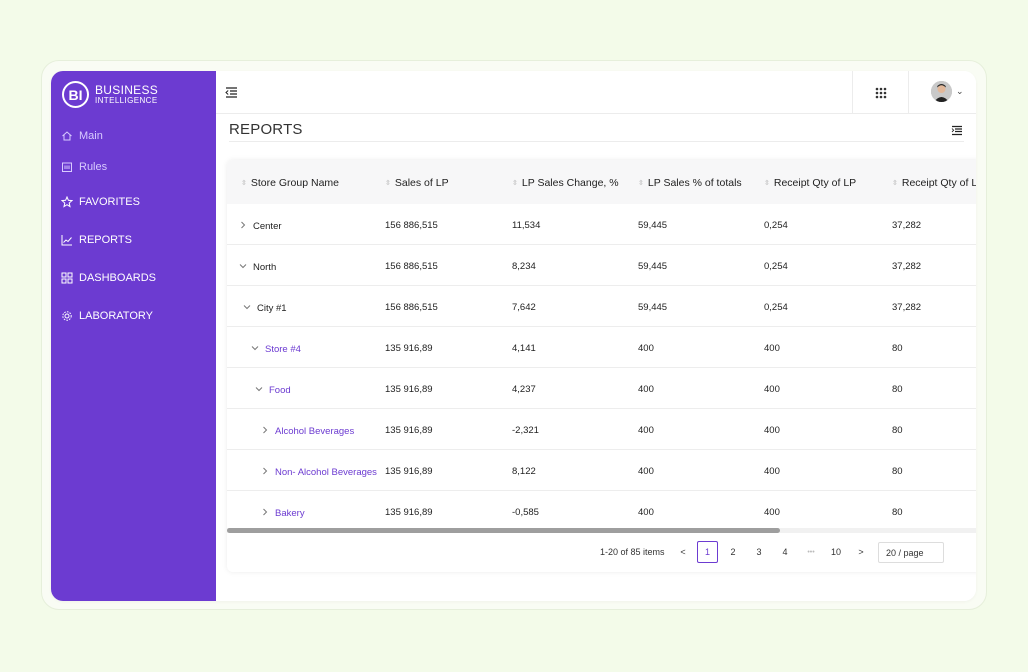  What do you see at coordinates (267, 226) in the screenshot?
I see `row-name-label: Center` at bounding box center [267, 226].